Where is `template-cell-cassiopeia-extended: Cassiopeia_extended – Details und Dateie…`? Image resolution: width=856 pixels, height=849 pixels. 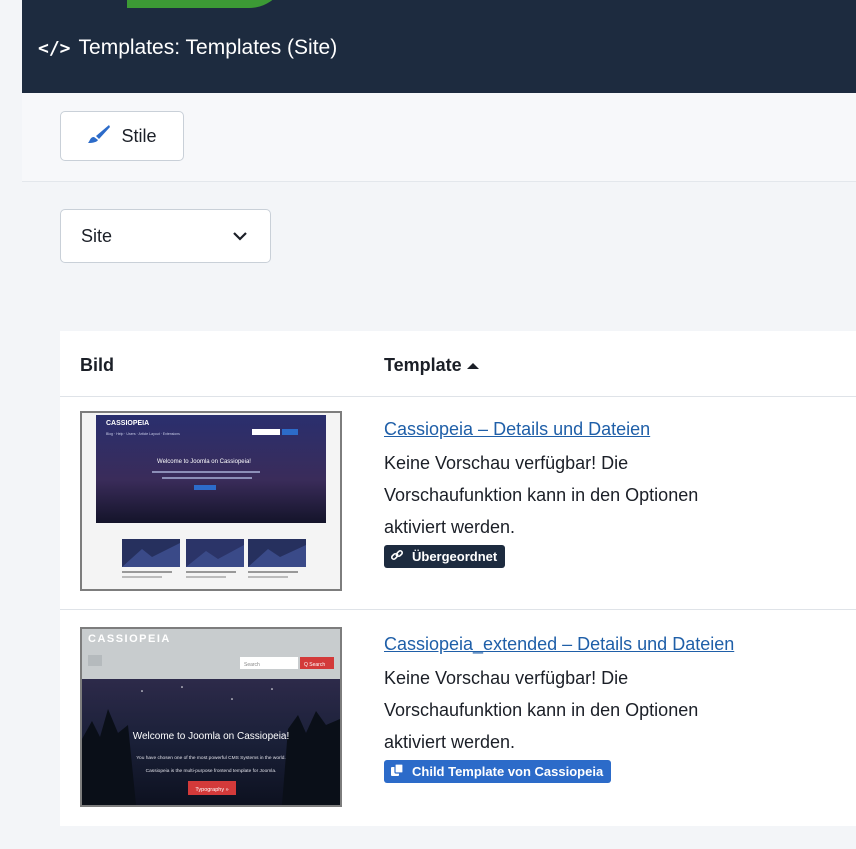
template-cell-cassiopeia-extended: Cassiopeia_extended – Details und Dateie… is located at coordinates (594, 707).